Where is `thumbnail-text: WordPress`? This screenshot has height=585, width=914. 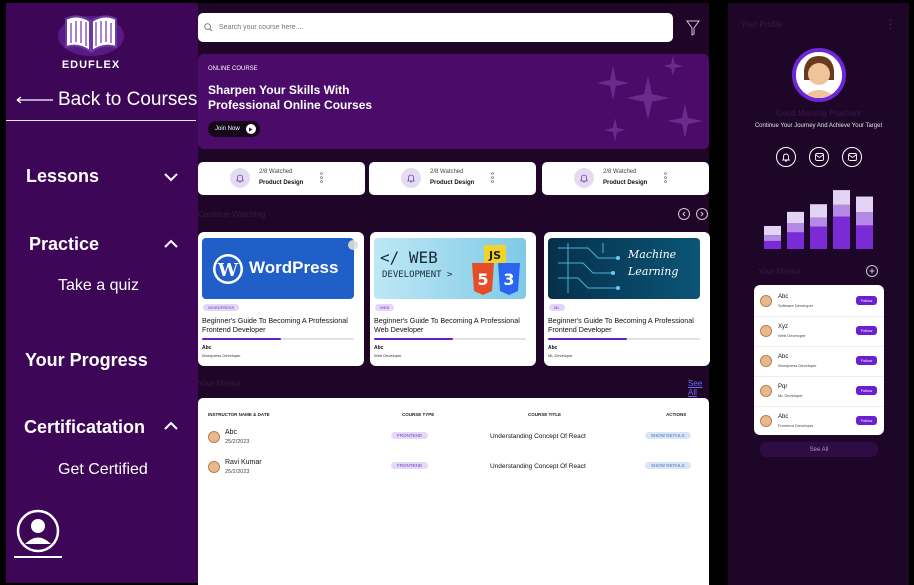 thumbnail-text: WordPress is located at coordinates (294, 267).